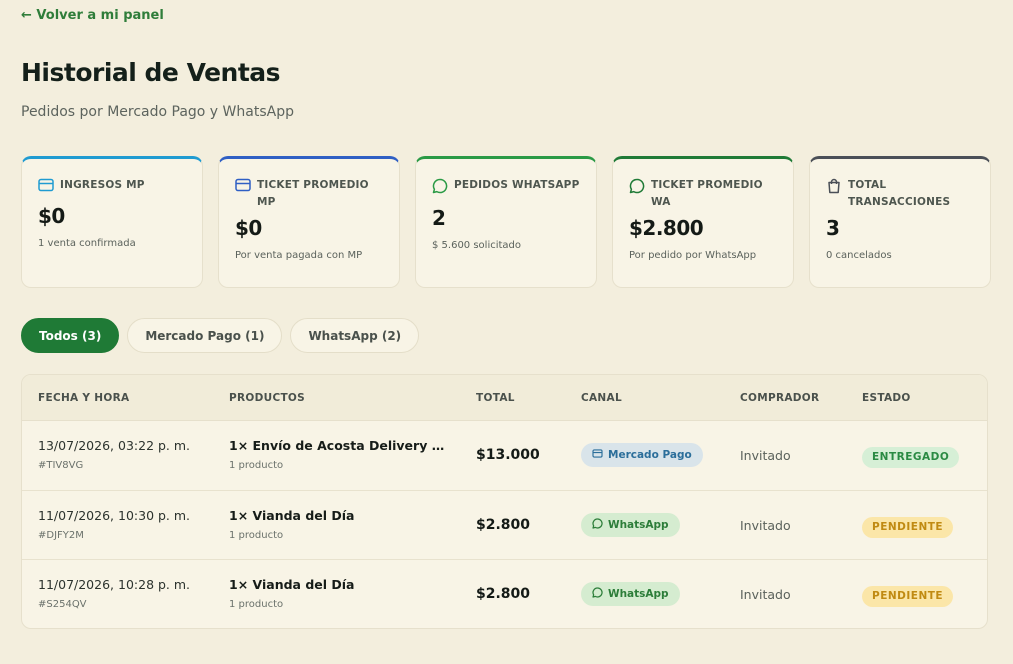 The image size is (1013, 664). Describe the element at coordinates (114, 515) in the screenshot. I see `order-date: 11/07/2026, 10:30 p. m.` at that location.